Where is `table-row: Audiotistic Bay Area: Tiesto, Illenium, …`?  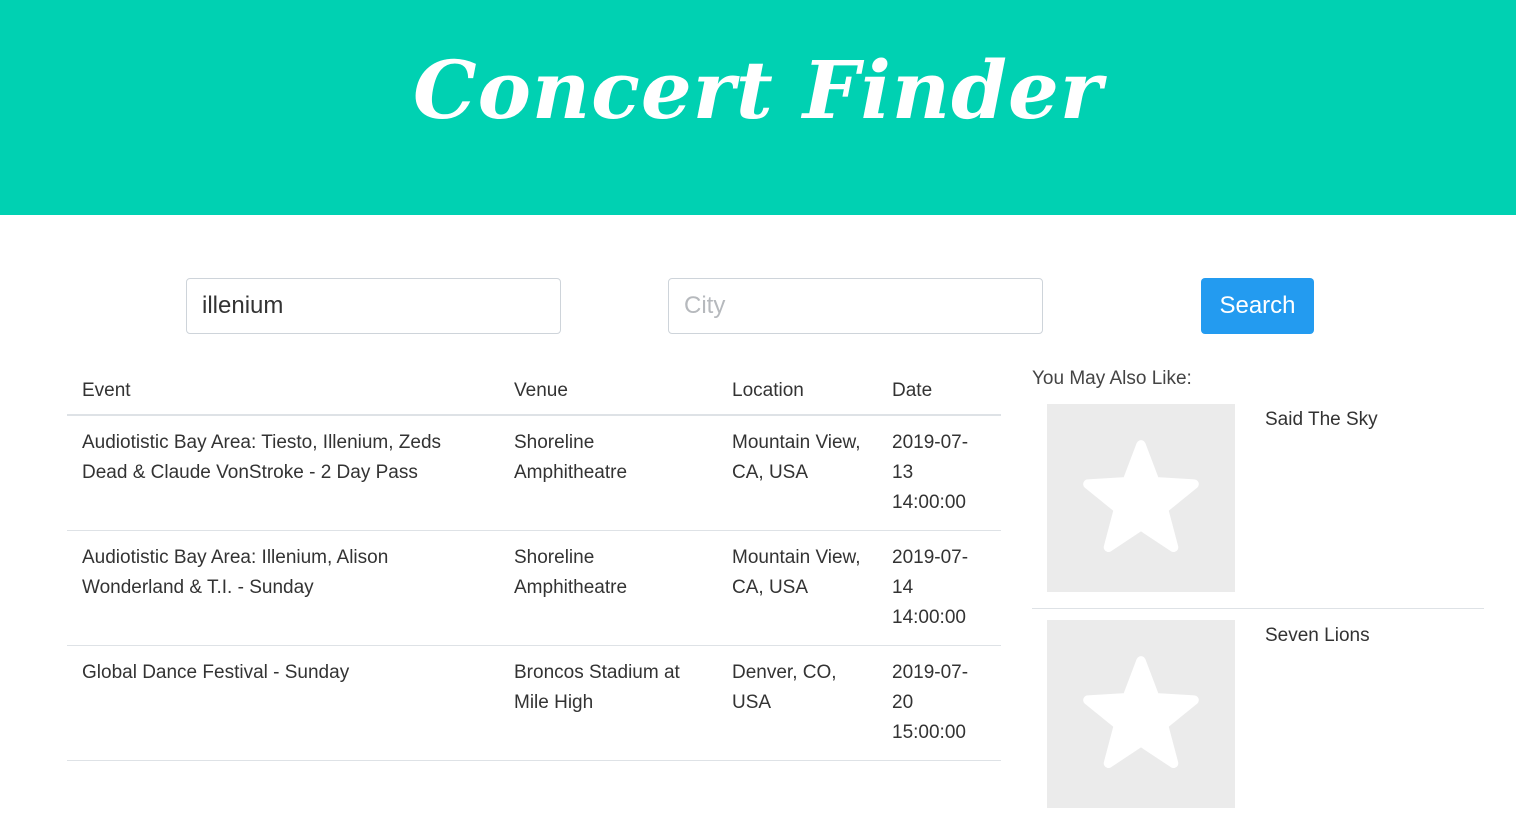 table-row: Audiotistic Bay Area: Tiesto, Illenium, … is located at coordinates (534, 473).